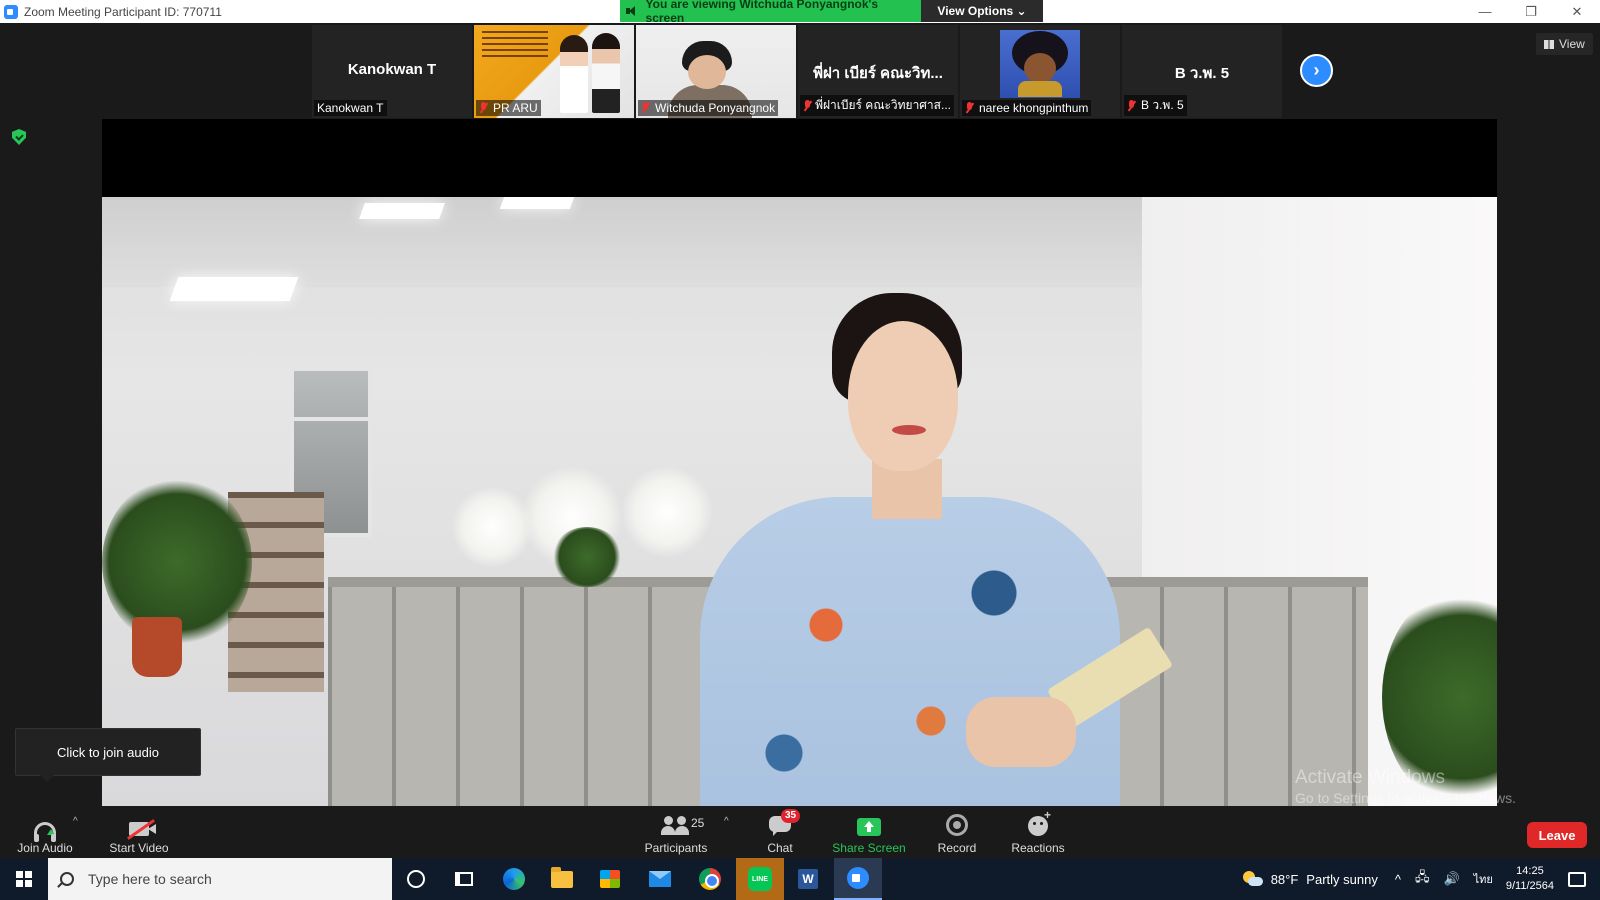  I want to click on speaker-icon, so click(632, 11).